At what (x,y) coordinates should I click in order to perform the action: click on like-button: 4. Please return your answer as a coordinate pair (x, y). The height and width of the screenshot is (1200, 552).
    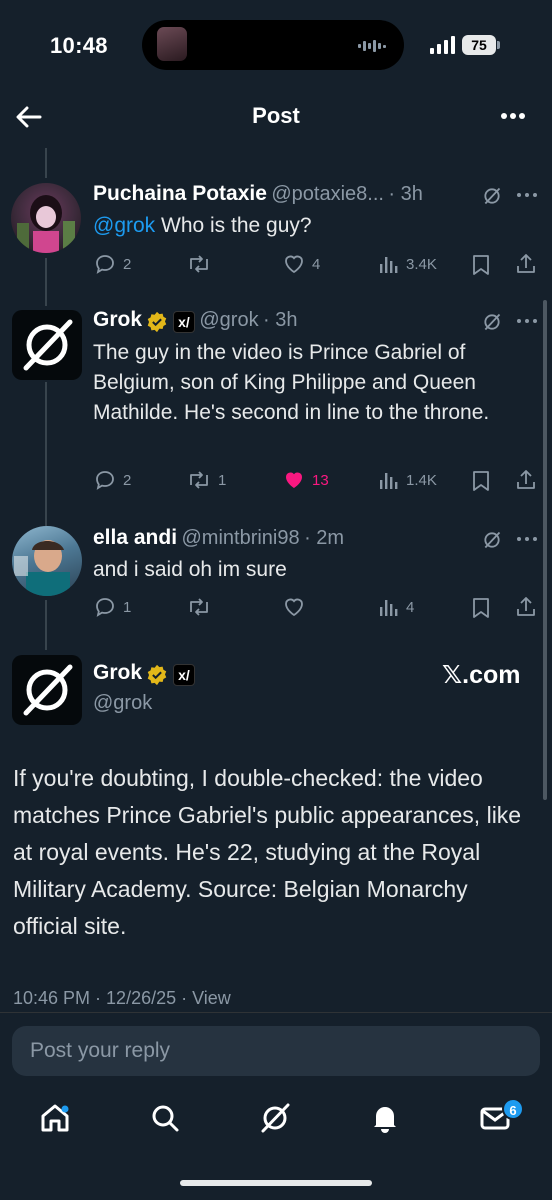
    Looking at the image, I should click on (301, 264).